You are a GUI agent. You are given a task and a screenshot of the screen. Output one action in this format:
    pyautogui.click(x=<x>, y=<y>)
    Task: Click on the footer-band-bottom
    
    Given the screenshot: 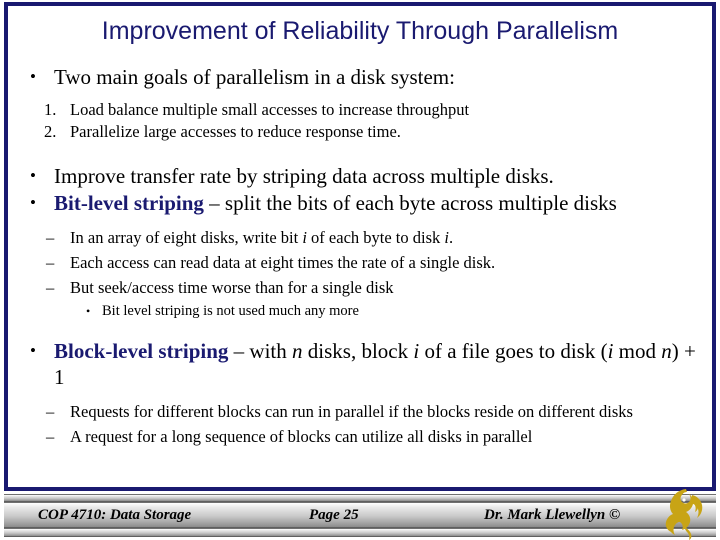 What is the action you would take?
    pyautogui.click(x=360, y=532)
    